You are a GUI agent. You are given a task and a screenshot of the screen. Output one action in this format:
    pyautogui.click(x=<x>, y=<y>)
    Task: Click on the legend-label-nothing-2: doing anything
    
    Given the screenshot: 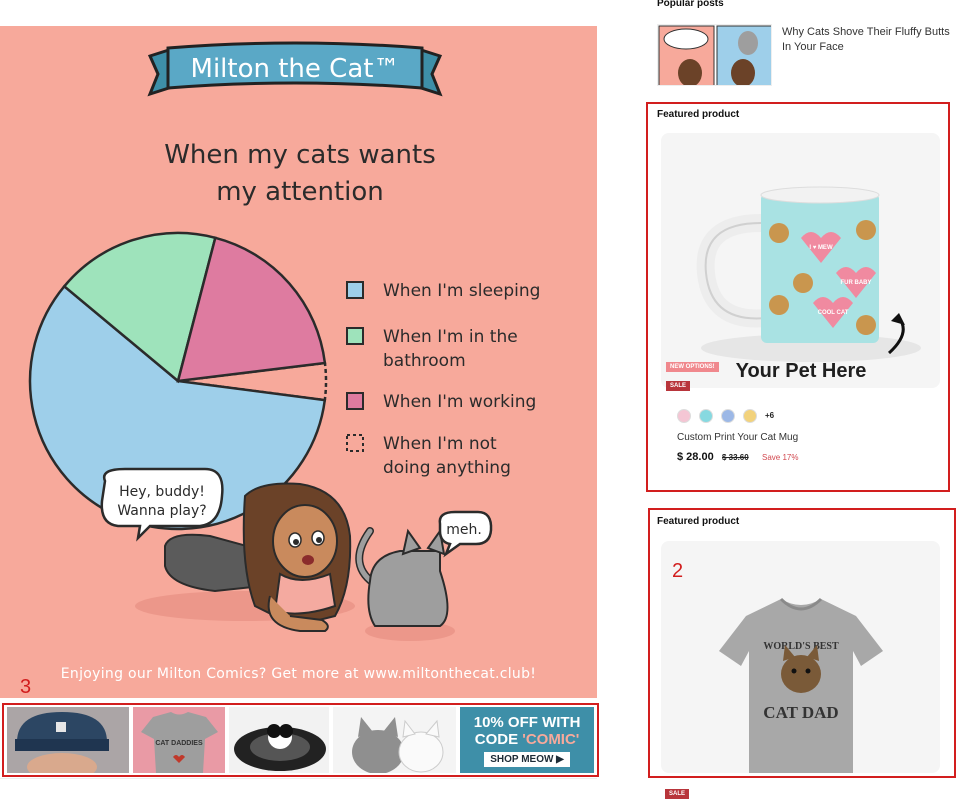 What is the action you would take?
    pyautogui.click(x=447, y=468)
    